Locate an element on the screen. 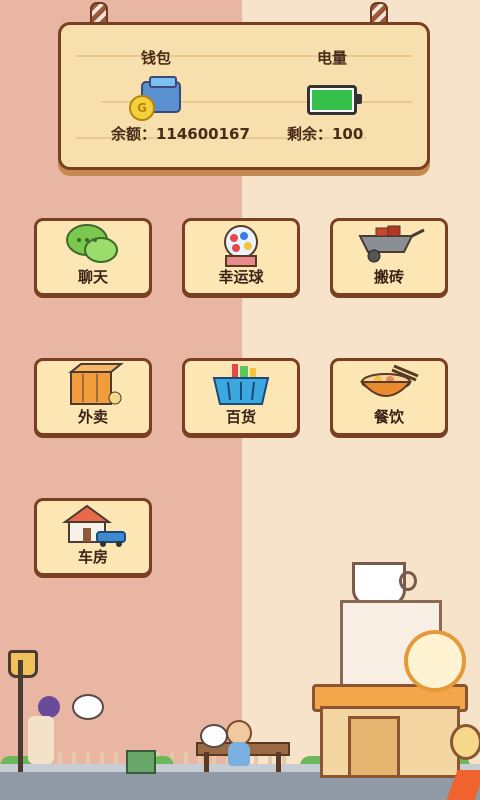 Image resolution: width=480 pixels, height=800 pixels. chat-bubbles-icon is located at coordinates (93, 244).